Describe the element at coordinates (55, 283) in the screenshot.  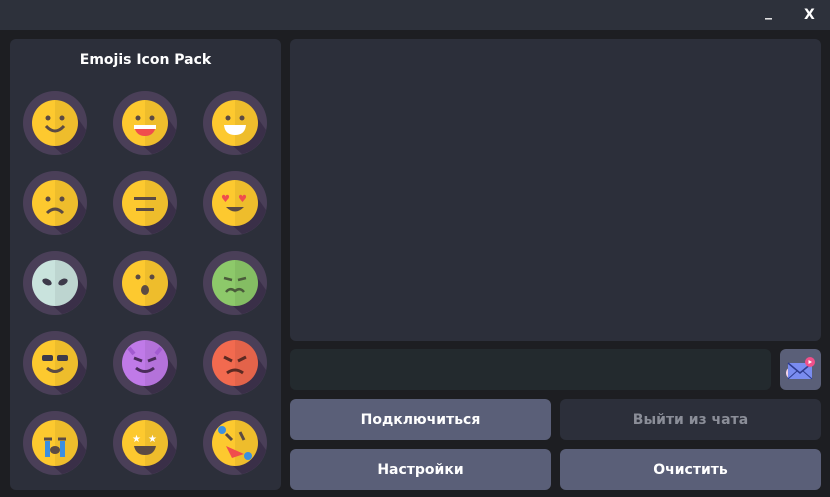
I see `emoji-alien-icon` at that location.